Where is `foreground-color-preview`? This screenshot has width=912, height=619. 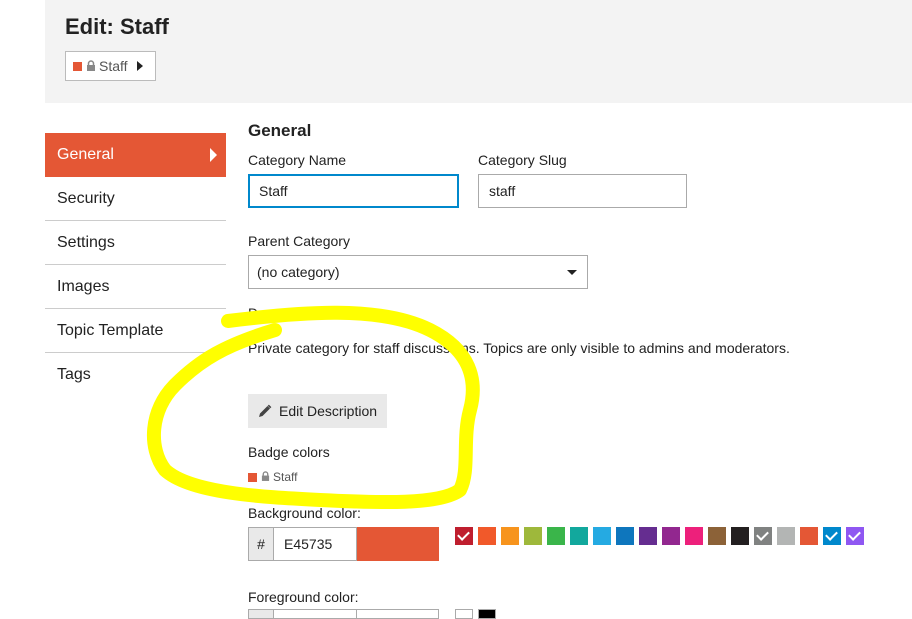
foreground-color-preview is located at coordinates (398, 614).